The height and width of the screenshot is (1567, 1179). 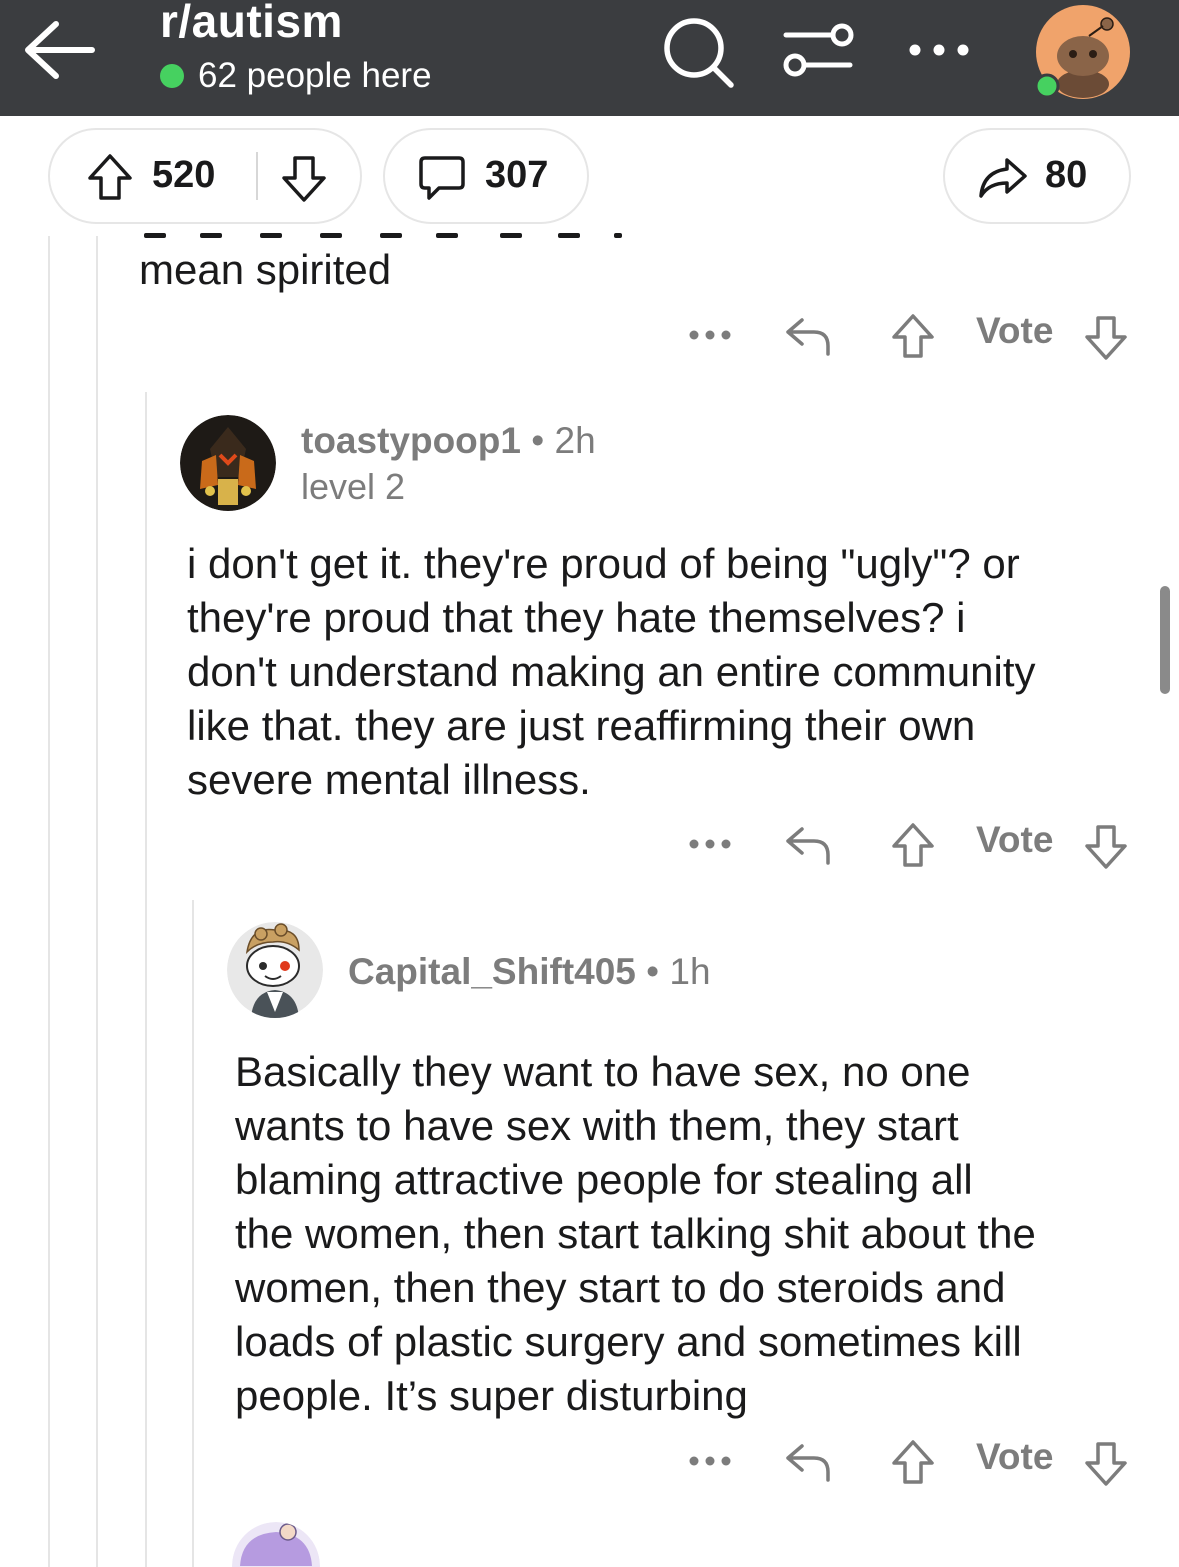 What do you see at coordinates (575, 440) in the screenshot?
I see `comment-time: 2h` at bounding box center [575, 440].